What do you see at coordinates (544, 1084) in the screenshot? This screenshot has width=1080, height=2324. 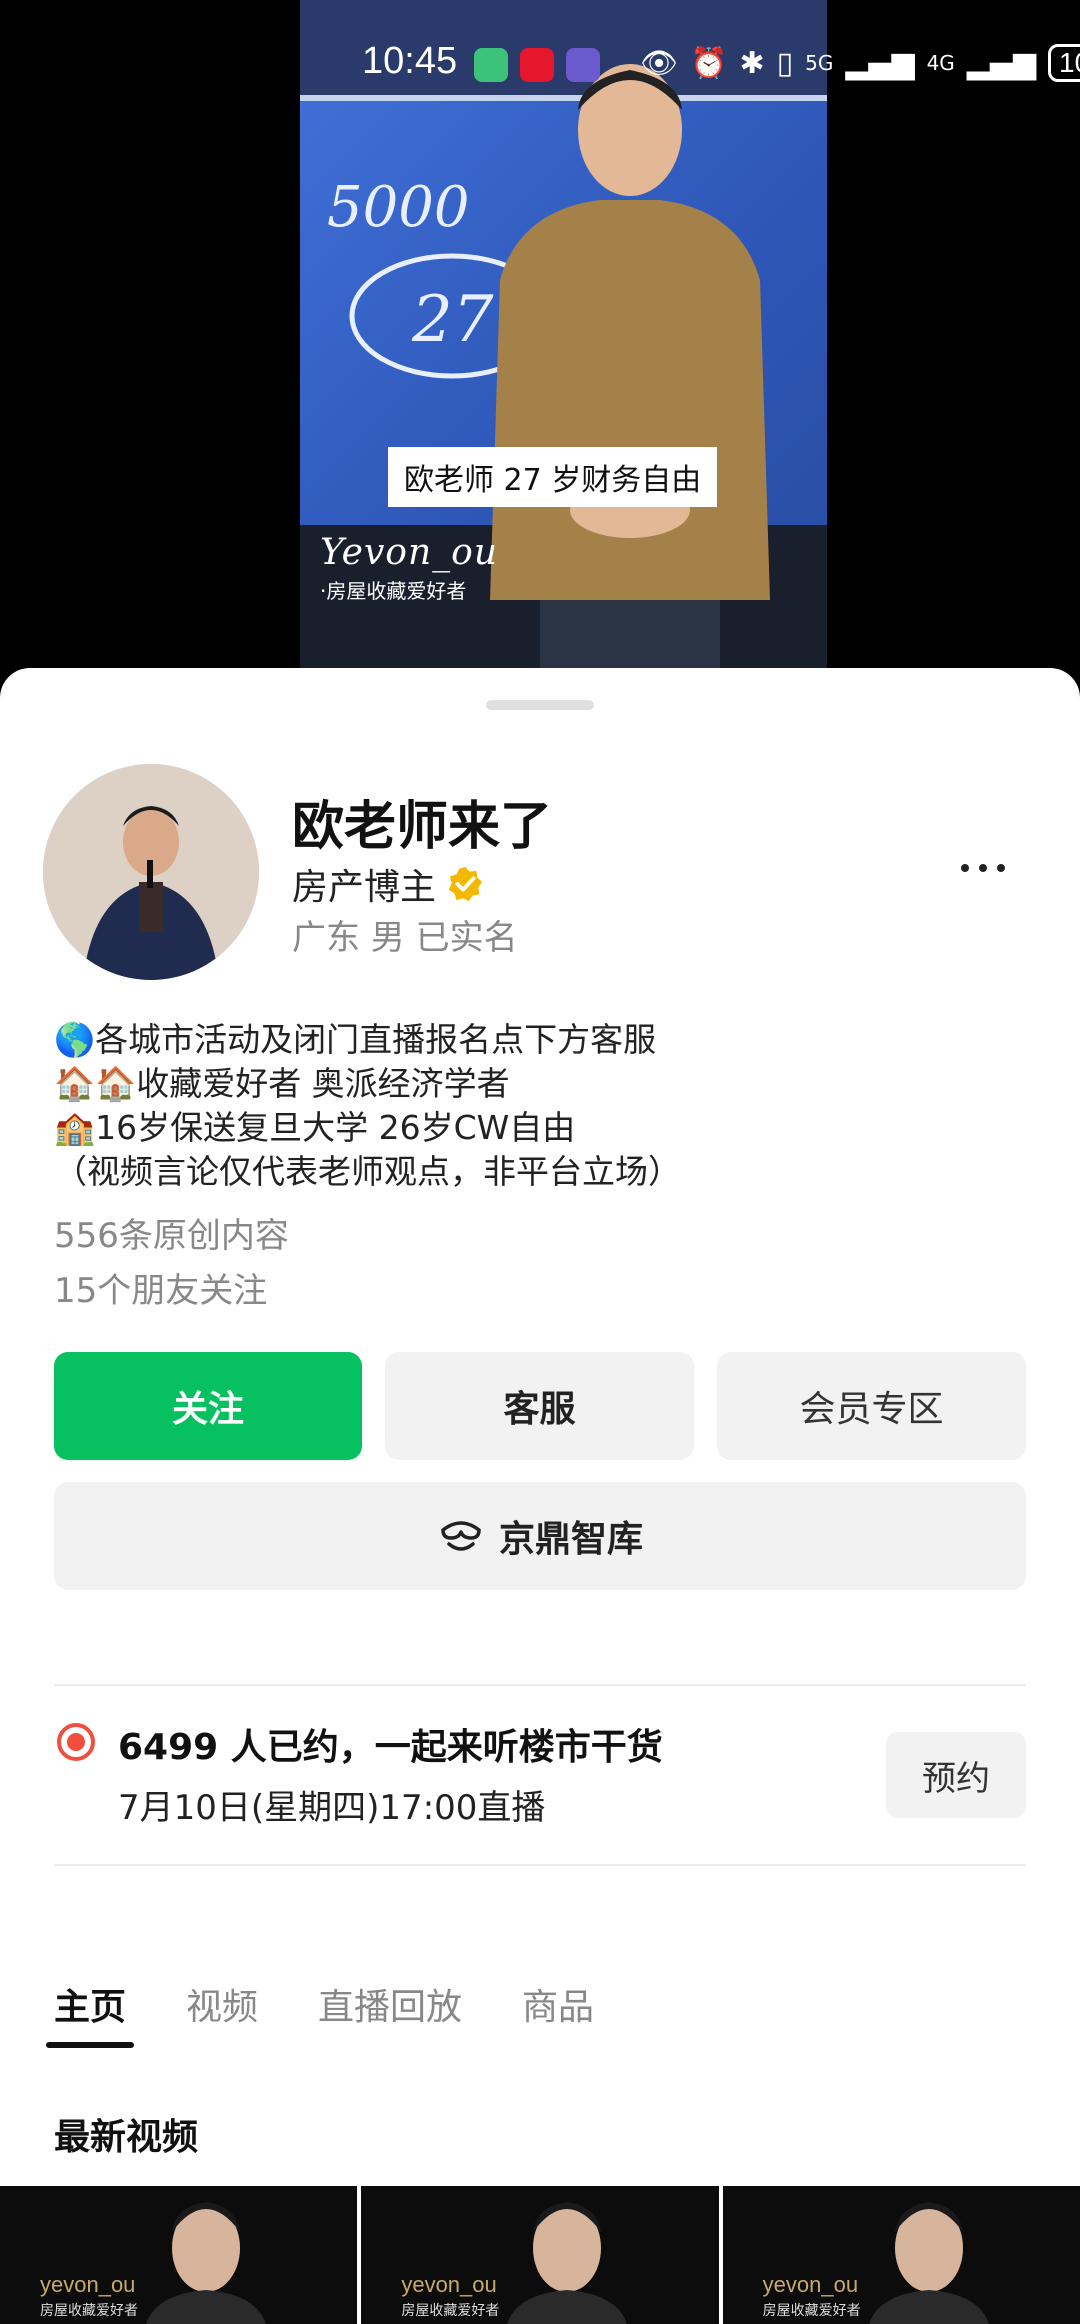 I see `bio-line: 🏠🏠收藏爱好者 奥派经济学者` at bounding box center [544, 1084].